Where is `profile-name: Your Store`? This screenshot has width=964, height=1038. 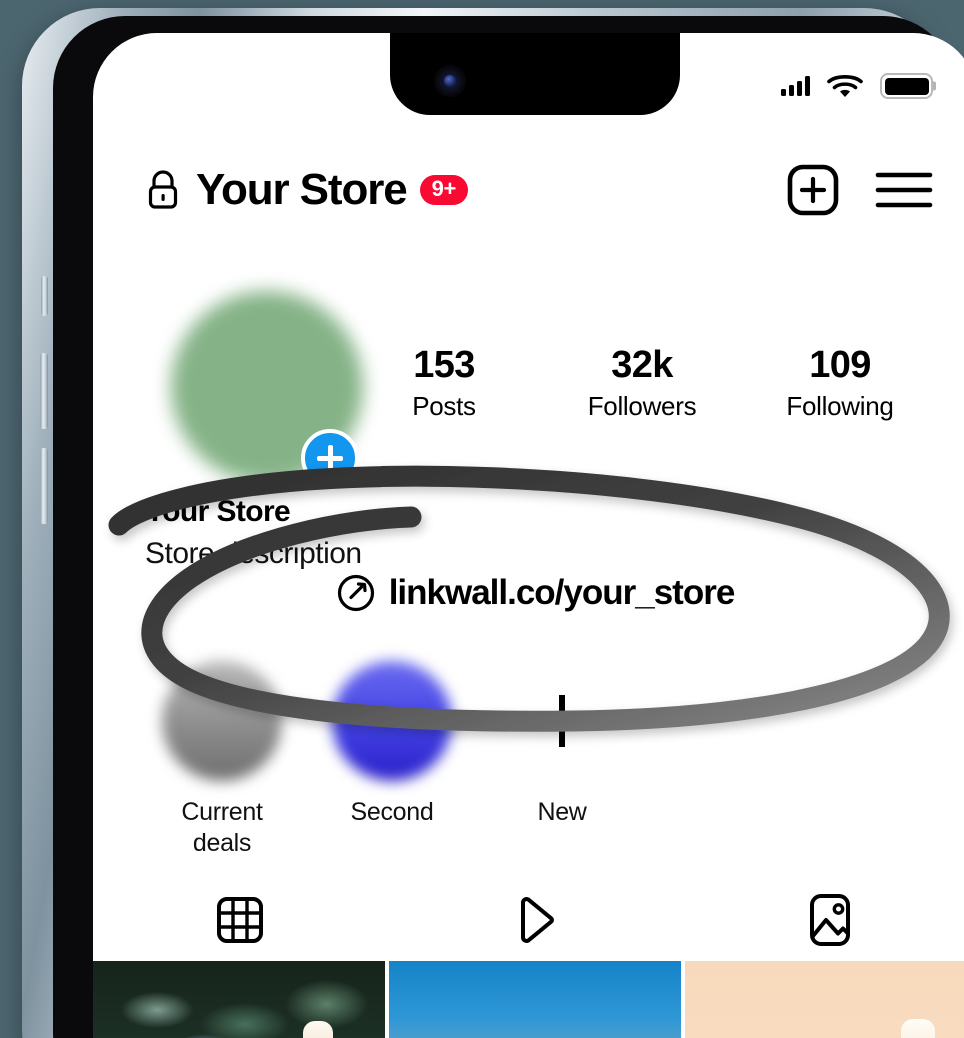 profile-name: Your Store is located at coordinates (218, 511).